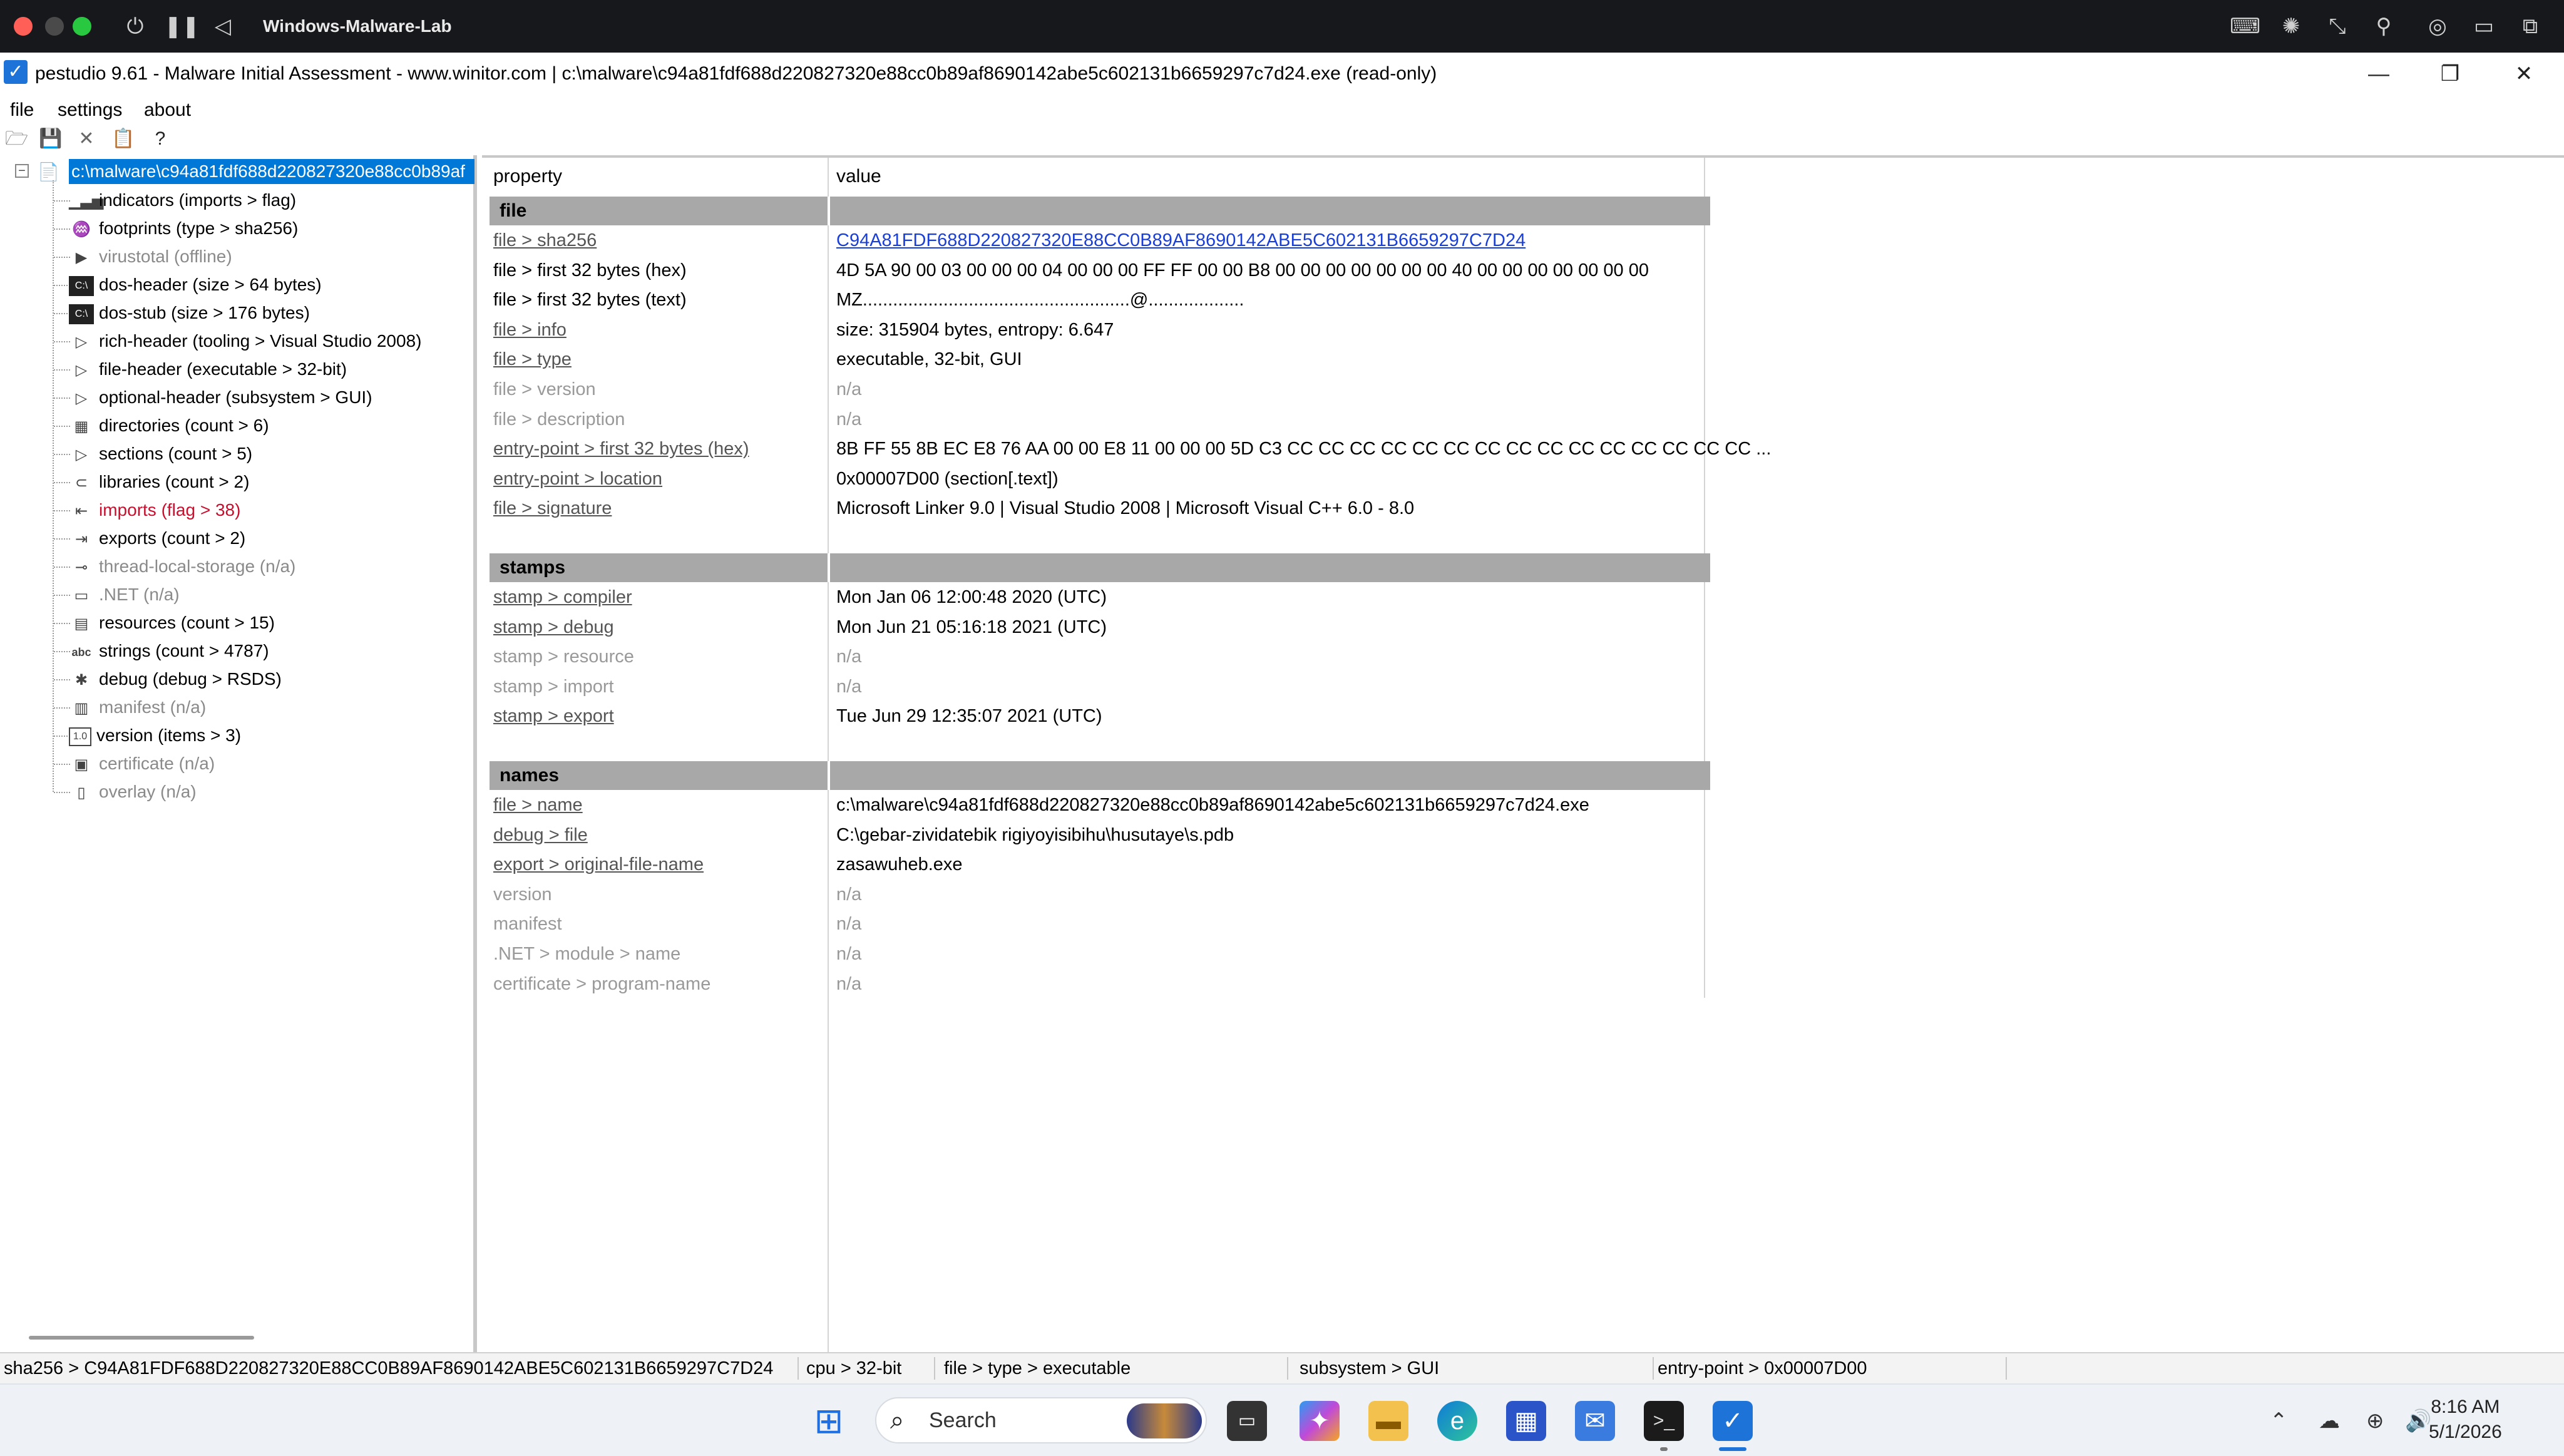 The height and width of the screenshot is (1456, 2564). I want to click on windows-icon: ⧉, so click(2530, 26).